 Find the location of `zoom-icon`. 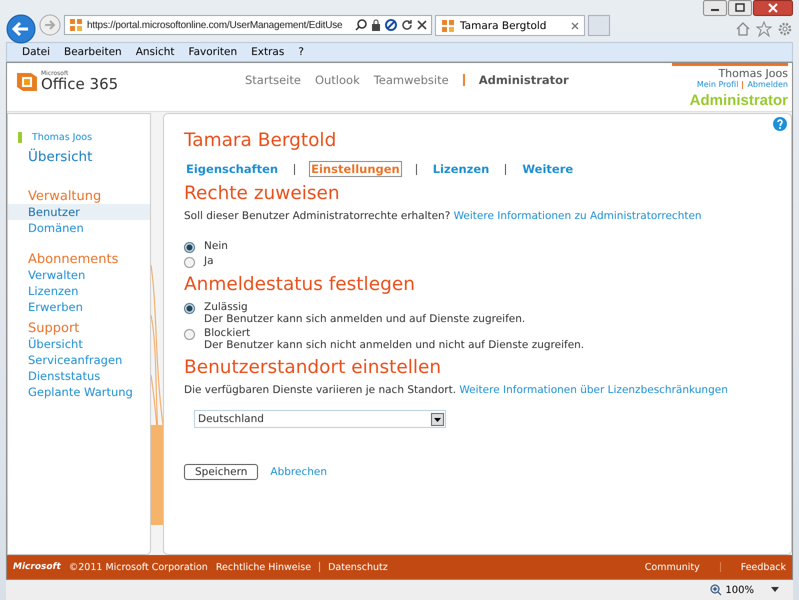

zoom-icon is located at coordinates (716, 590).